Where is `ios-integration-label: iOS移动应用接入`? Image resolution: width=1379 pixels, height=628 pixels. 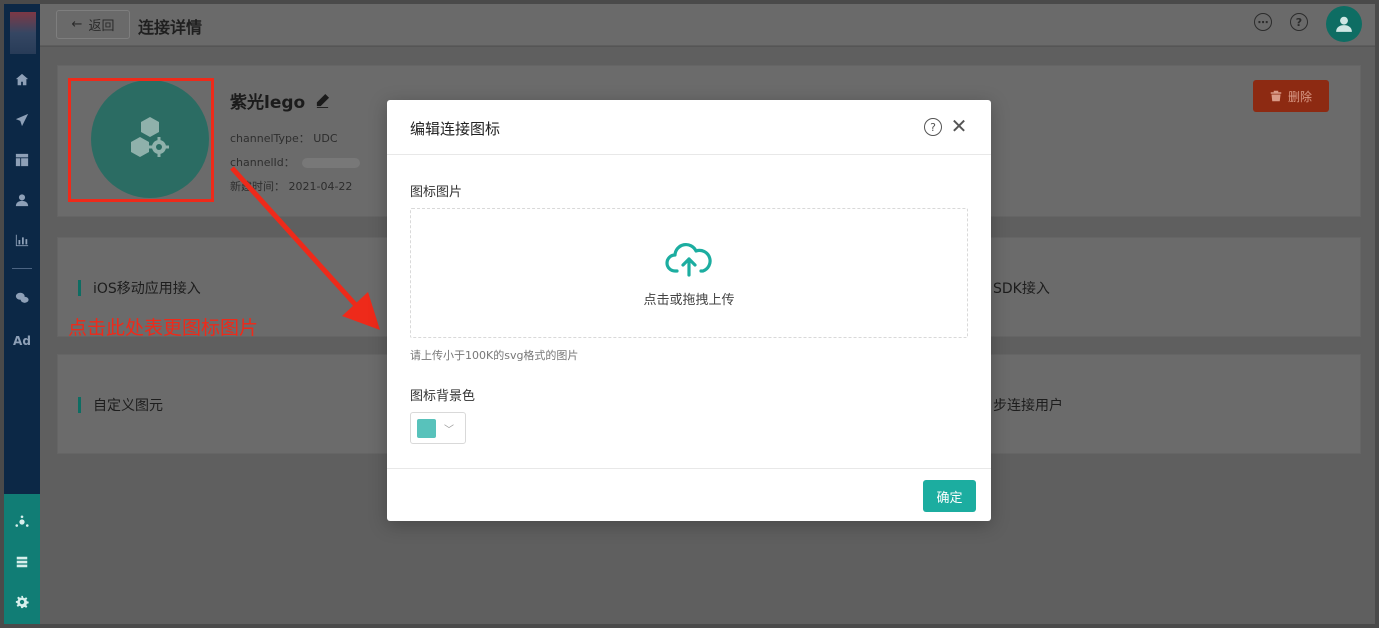 ios-integration-label: iOS移动应用接入 is located at coordinates (147, 289).